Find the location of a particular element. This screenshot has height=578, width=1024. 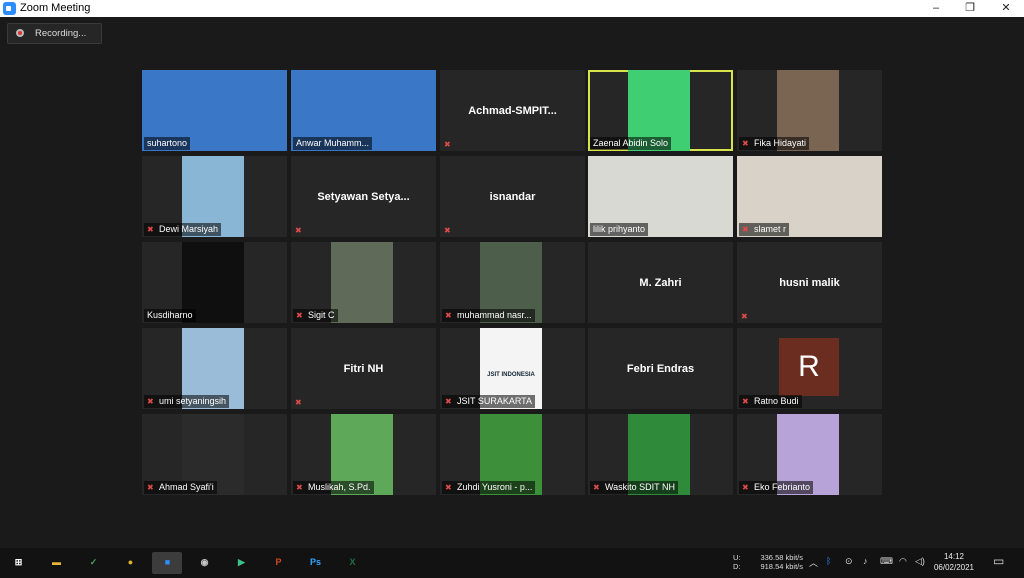

participant-name: isnandar is located at coordinates (512, 196).